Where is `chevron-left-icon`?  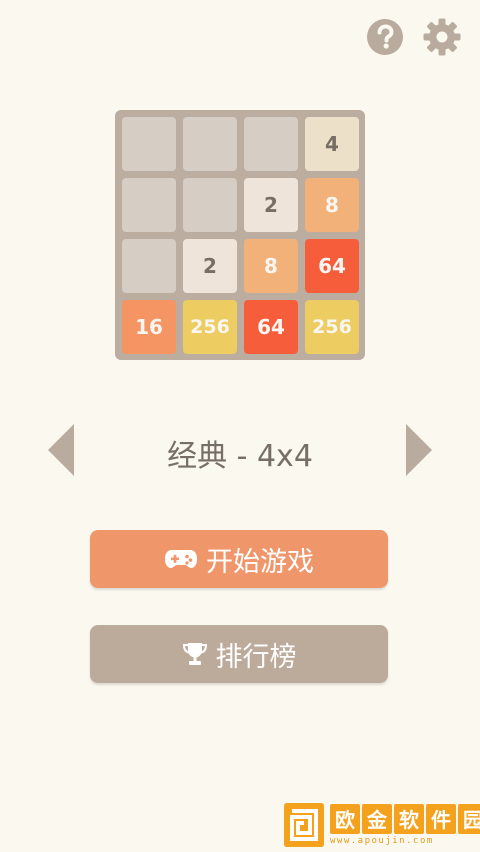
chevron-left-icon is located at coordinates (61, 450).